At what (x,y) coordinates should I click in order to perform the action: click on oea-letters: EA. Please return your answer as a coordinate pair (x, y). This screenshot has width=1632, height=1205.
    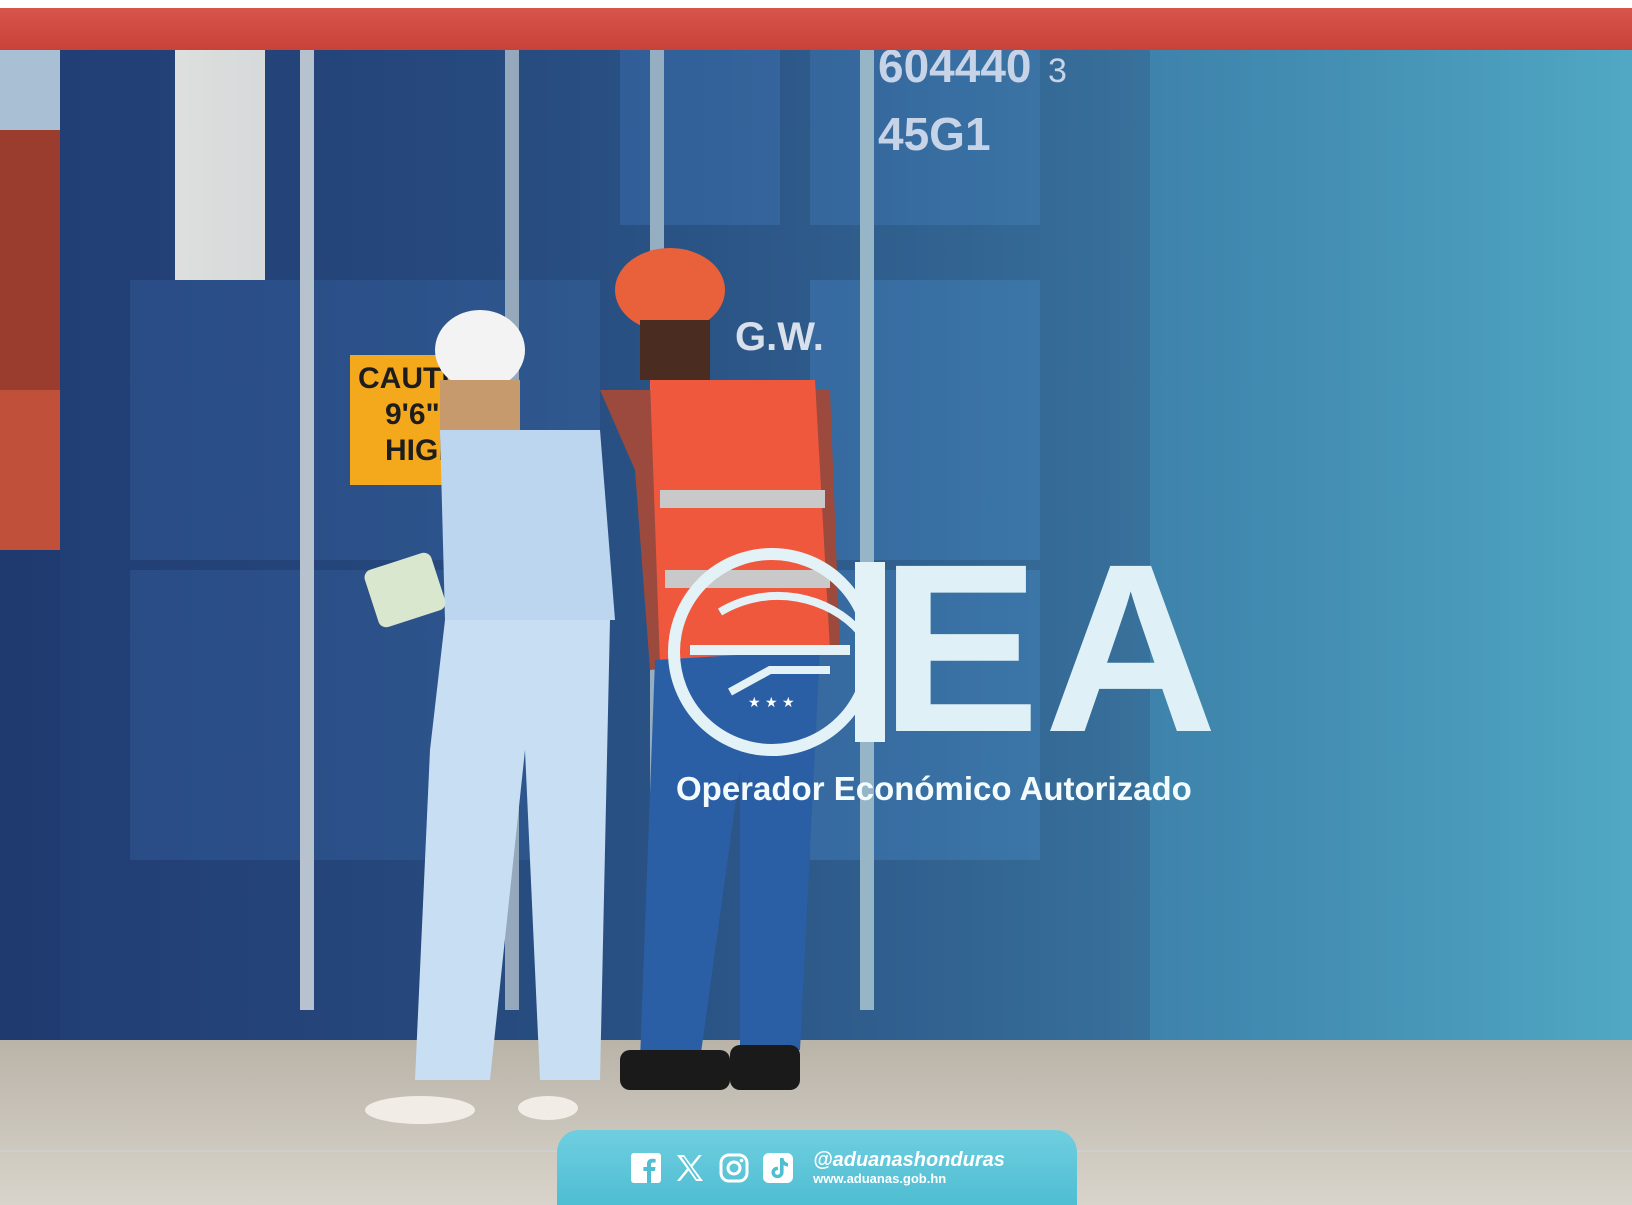
    Looking at the image, I should click on (1051, 648).